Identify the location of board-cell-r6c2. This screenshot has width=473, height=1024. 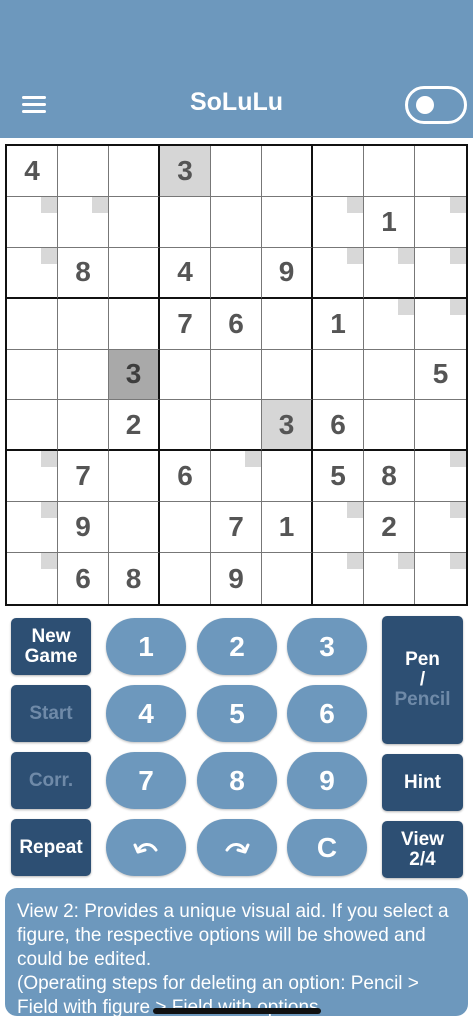
(83, 426).